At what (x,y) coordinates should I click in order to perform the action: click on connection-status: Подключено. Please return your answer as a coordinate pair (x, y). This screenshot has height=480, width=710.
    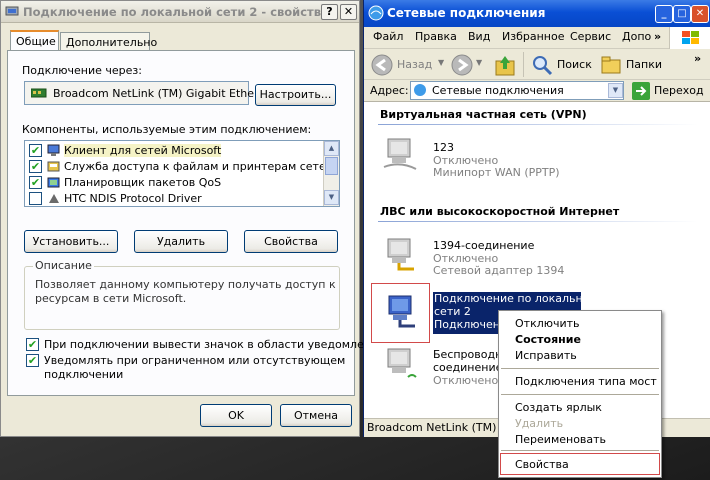
    Looking at the image, I should click on (470, 324).